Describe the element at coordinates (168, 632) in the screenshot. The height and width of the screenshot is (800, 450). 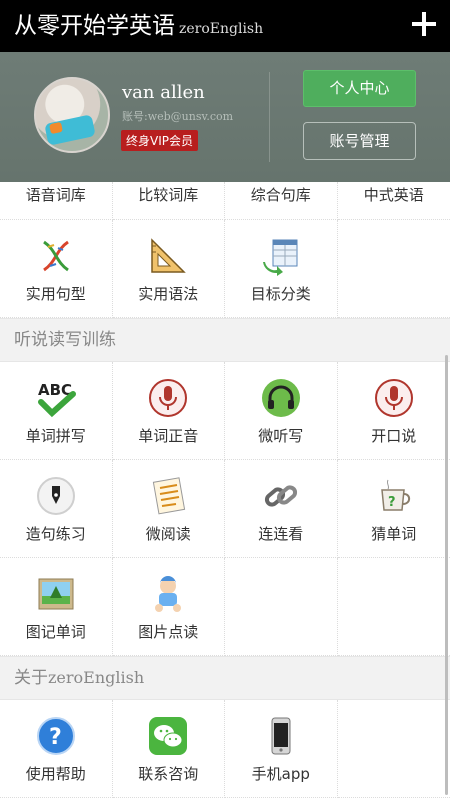
I see `tile-label: 图片点读` at that location.